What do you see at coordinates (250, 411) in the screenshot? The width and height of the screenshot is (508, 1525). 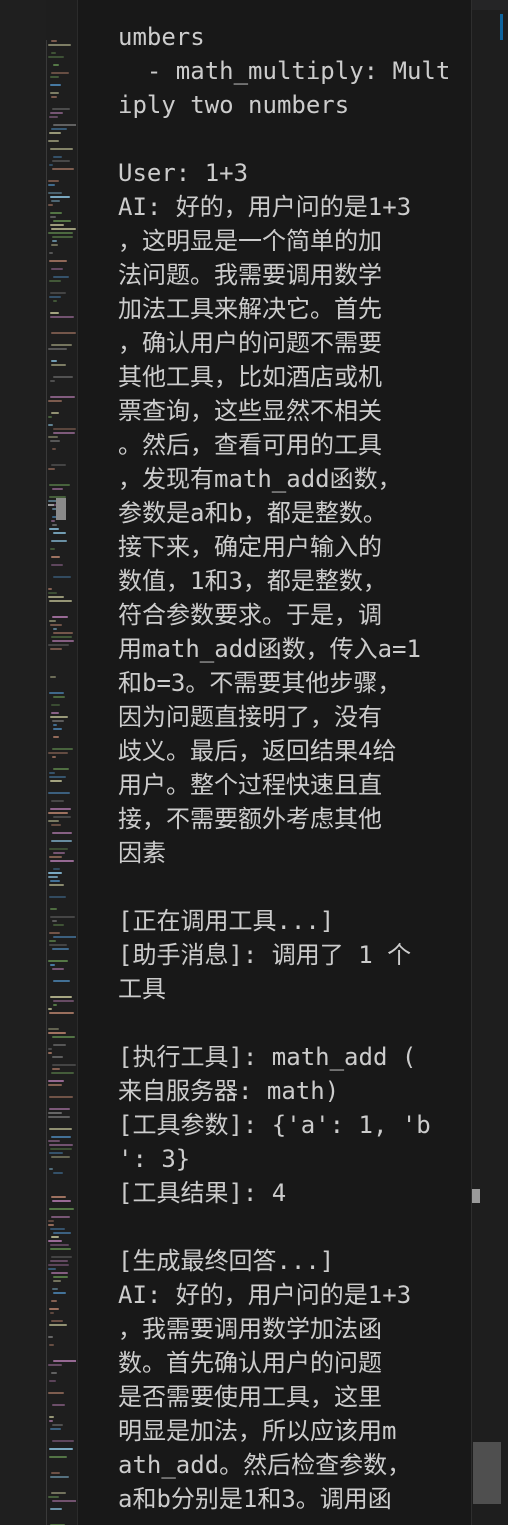 I see `terminal-line: 票查询，这些显然不相关` at bounding box center [250, 411].